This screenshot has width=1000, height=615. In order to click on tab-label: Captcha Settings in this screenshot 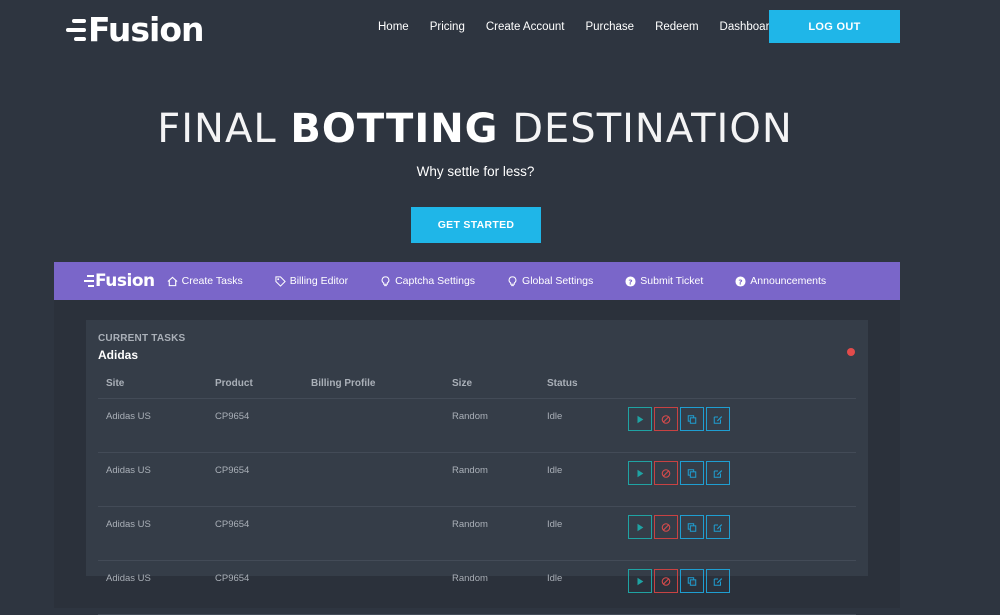, I will do `click(435, 281)`.